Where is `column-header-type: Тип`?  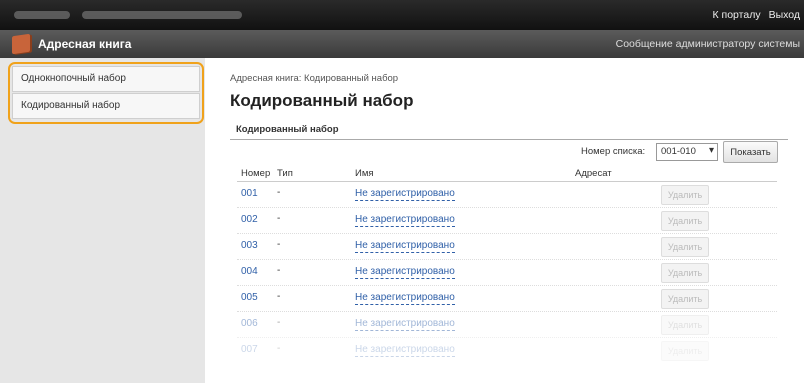 column-header-type: Тип is located at coordinates (285, 173).